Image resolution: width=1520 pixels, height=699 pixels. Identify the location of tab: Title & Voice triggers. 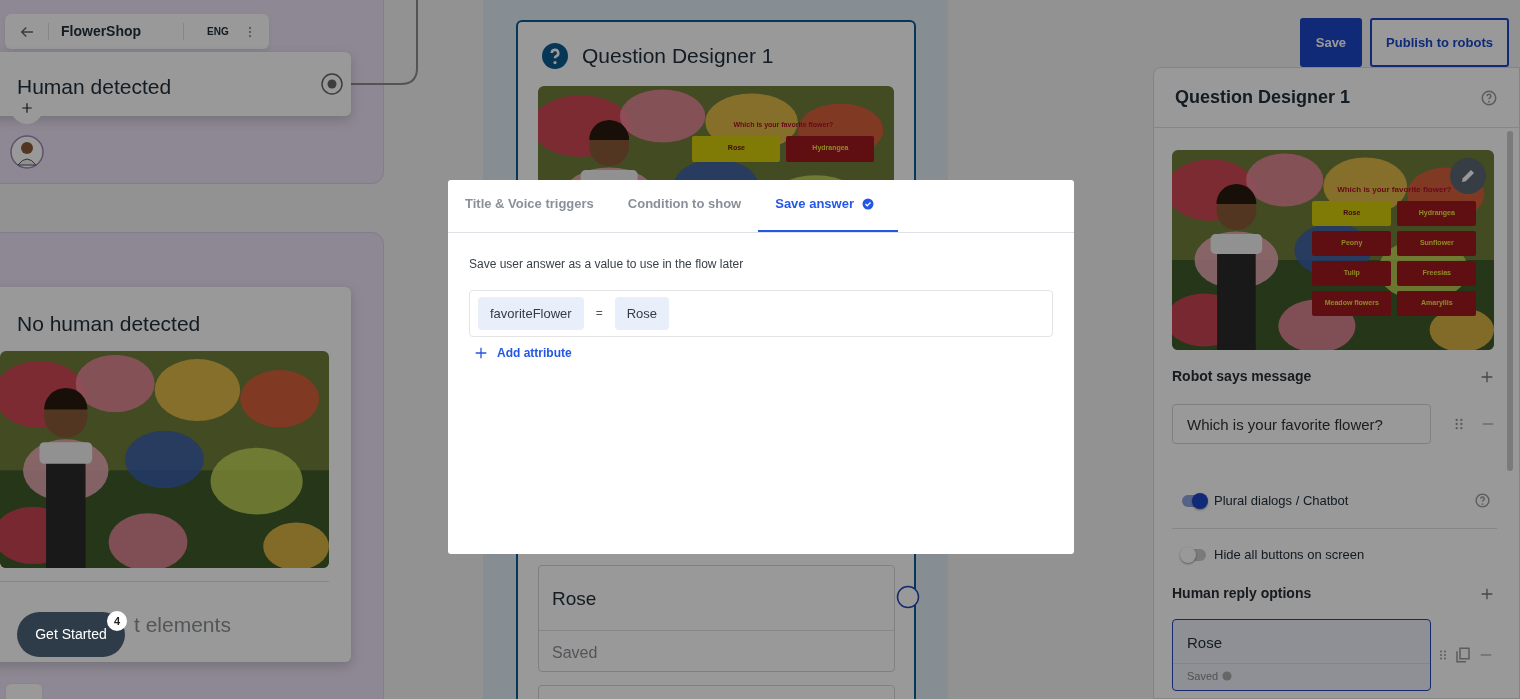
(529, 206).